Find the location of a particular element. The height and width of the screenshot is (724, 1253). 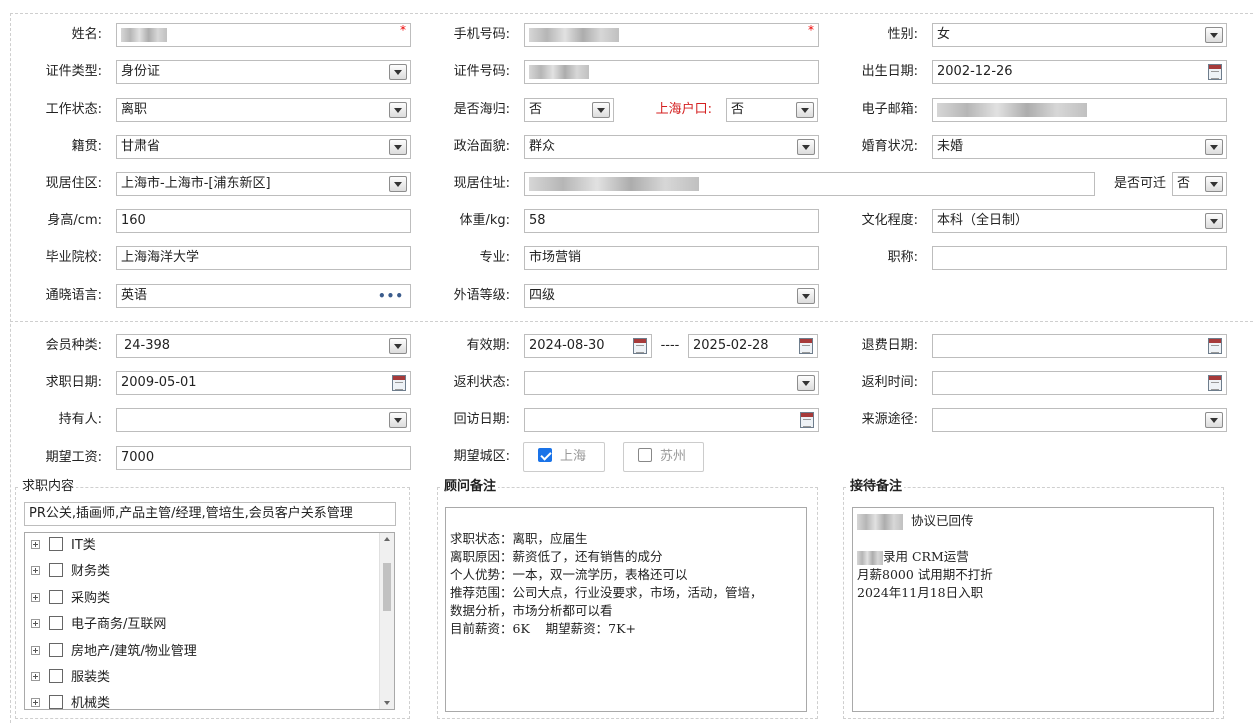

title-input is located at coordinates (1079, 258).